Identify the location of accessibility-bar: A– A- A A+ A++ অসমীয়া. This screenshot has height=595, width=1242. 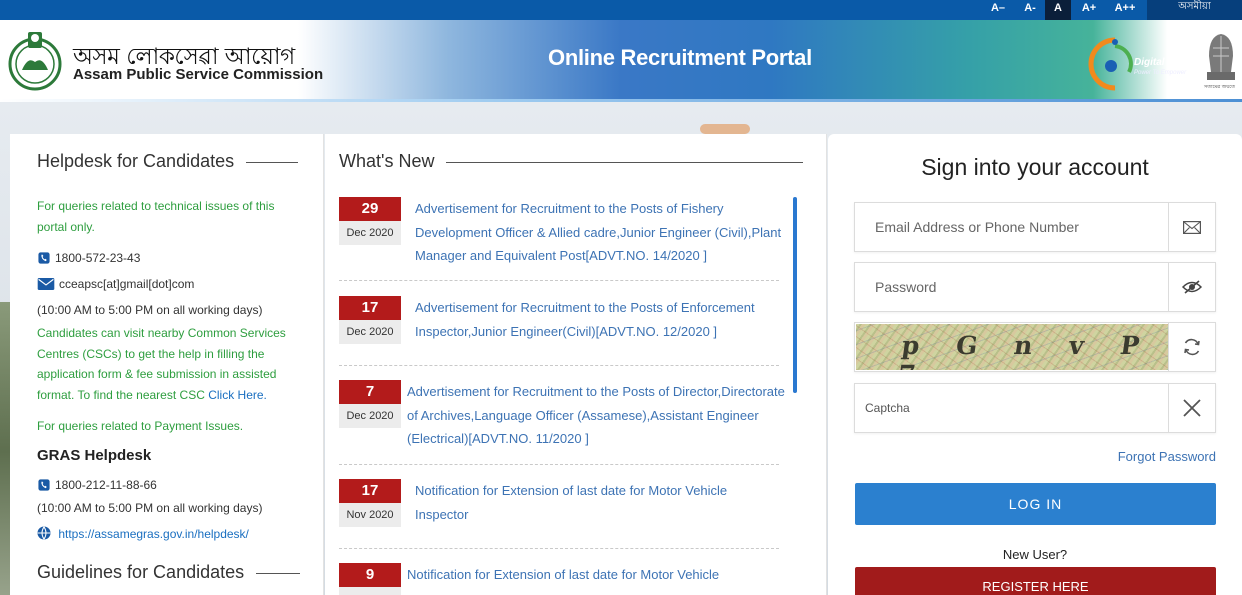
(621, 10).